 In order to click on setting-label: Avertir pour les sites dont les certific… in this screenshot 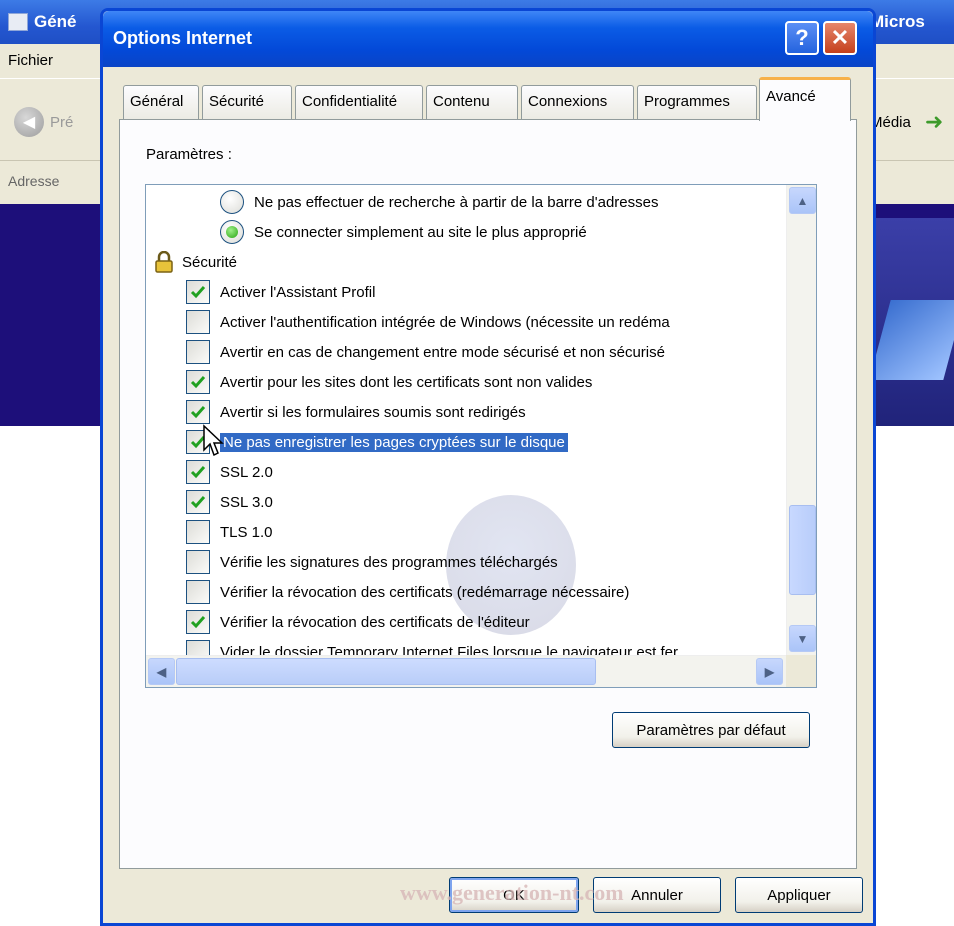, I will do `click(406, 382)`.